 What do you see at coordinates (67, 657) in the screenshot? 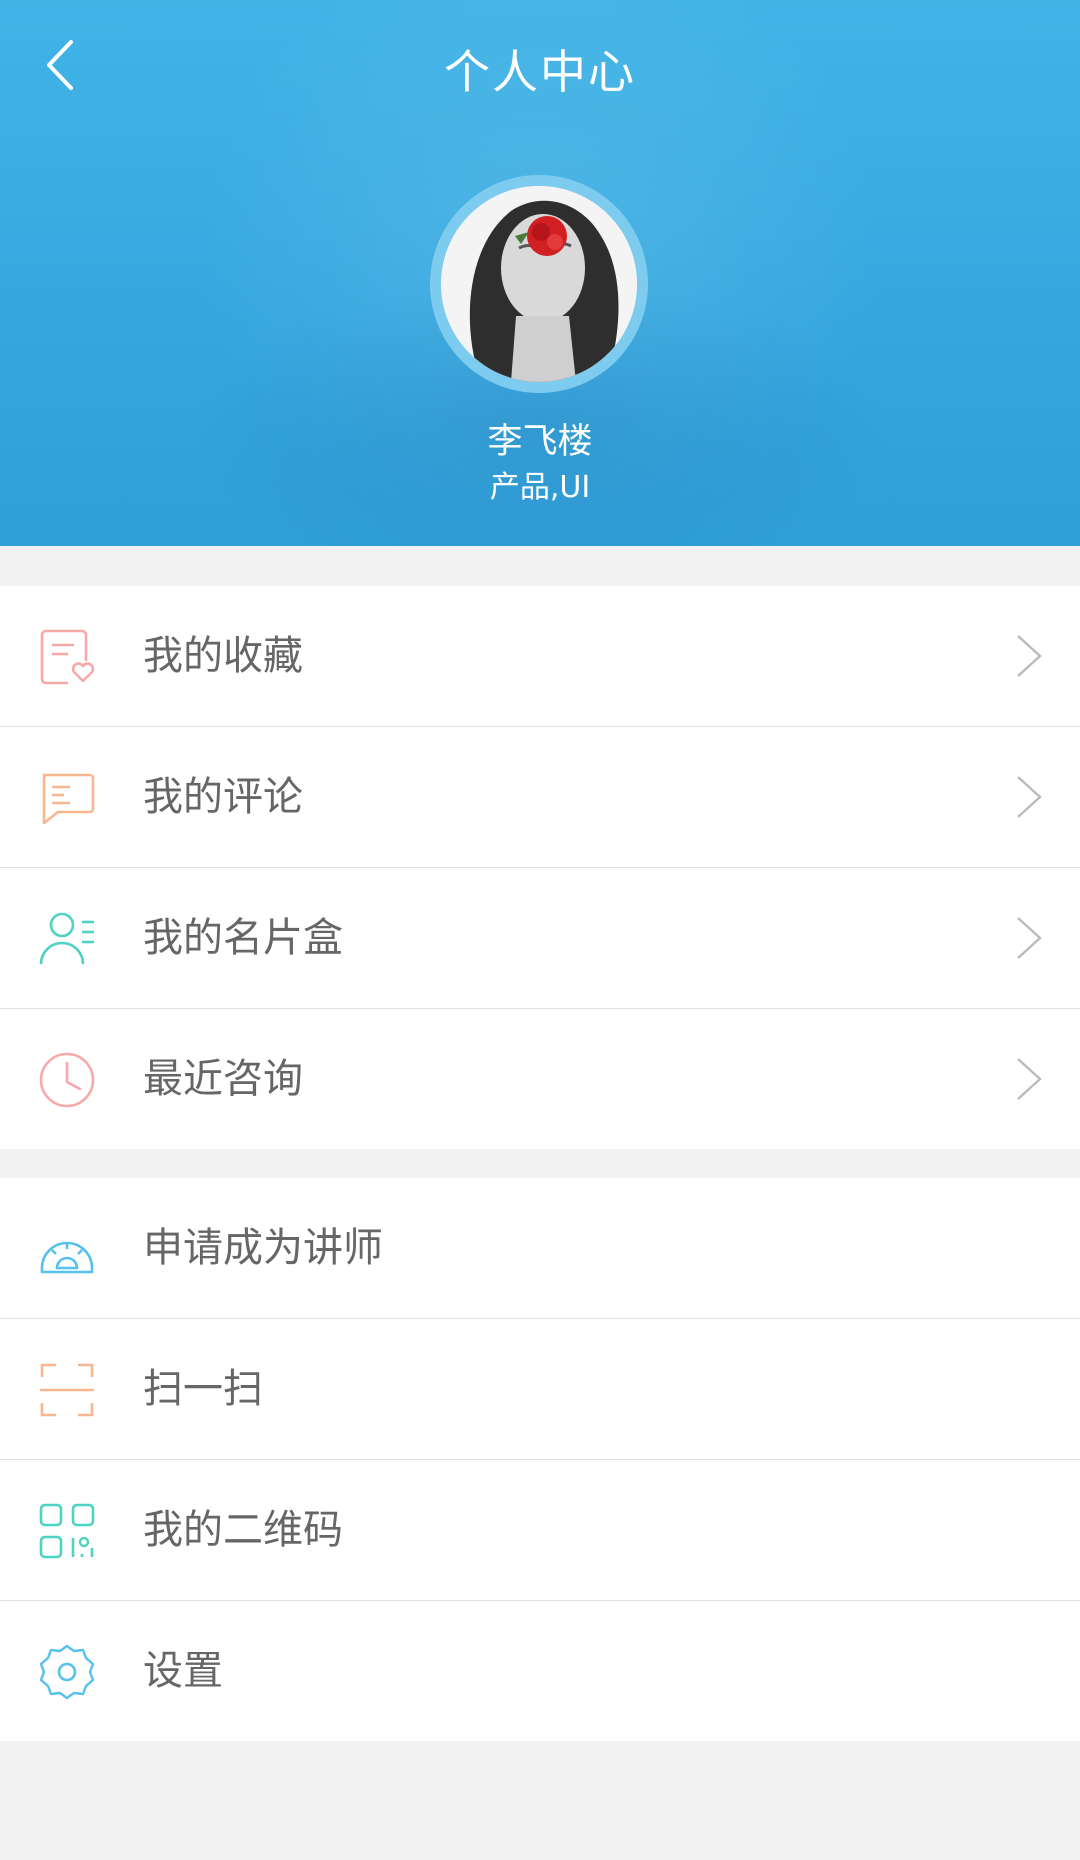
I see `favorites-doc-heart-icon` at bounding box center [67, 657].